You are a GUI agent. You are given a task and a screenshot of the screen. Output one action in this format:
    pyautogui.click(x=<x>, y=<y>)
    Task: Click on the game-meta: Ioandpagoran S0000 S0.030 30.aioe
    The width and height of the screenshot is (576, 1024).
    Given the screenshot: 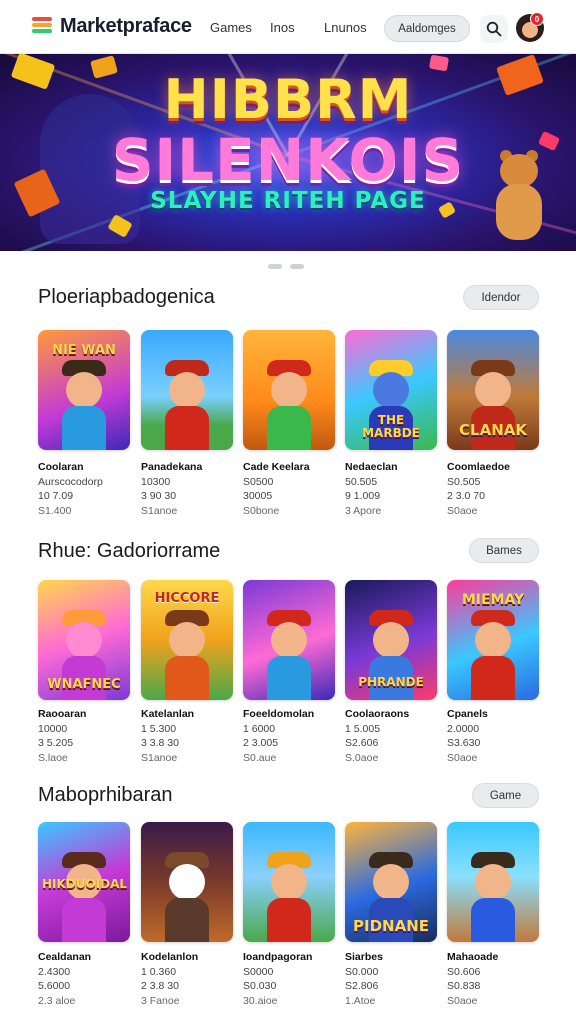 What is the action you would take?
    pyautogui.click(x=293, y=979)
    